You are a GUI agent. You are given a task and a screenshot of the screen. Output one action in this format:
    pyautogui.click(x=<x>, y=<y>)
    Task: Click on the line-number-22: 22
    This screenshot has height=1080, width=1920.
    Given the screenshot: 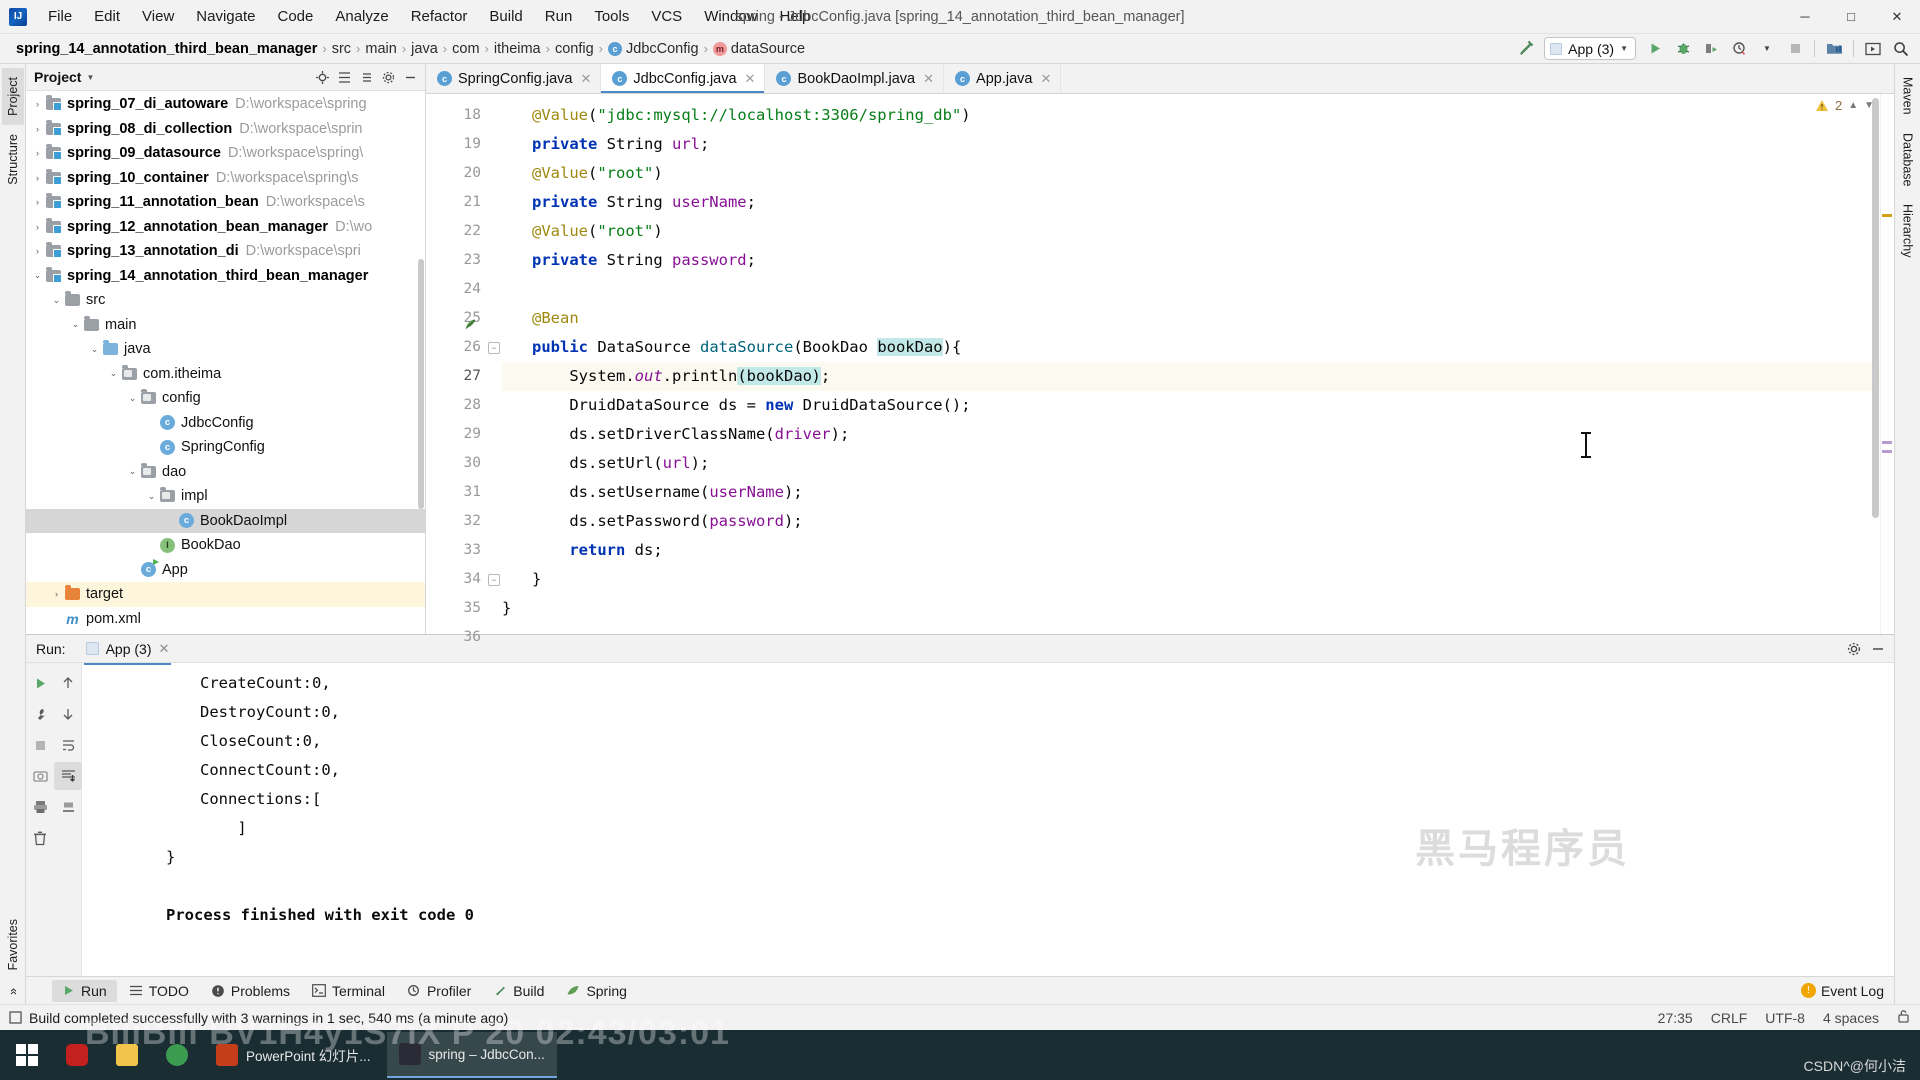 What is the action you would take?
    pyautogui.click(x=457, y=231)
    